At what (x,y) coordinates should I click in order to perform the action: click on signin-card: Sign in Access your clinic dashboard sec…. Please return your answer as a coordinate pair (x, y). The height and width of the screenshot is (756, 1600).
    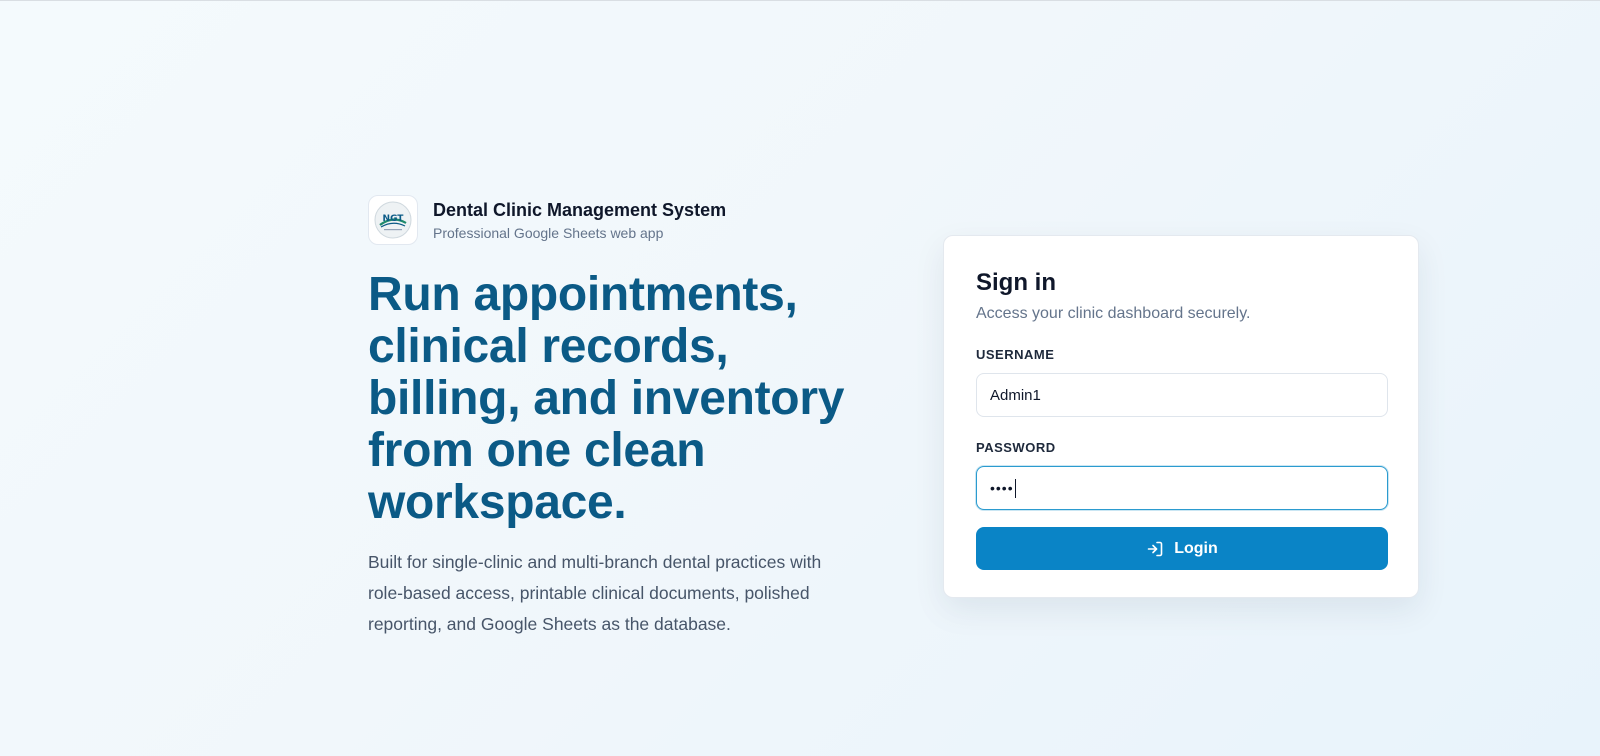
    Looking at the image, I should click on (1181, 416).